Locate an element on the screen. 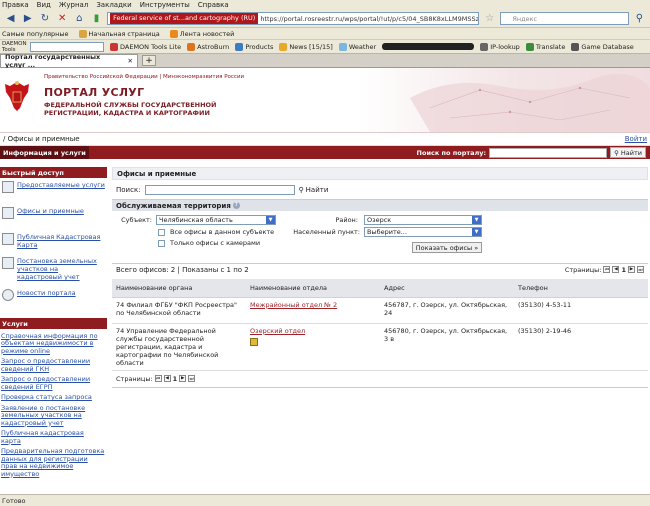  dept-link: Межрайонный отдел № 2 is located at coordinates (293, 305).